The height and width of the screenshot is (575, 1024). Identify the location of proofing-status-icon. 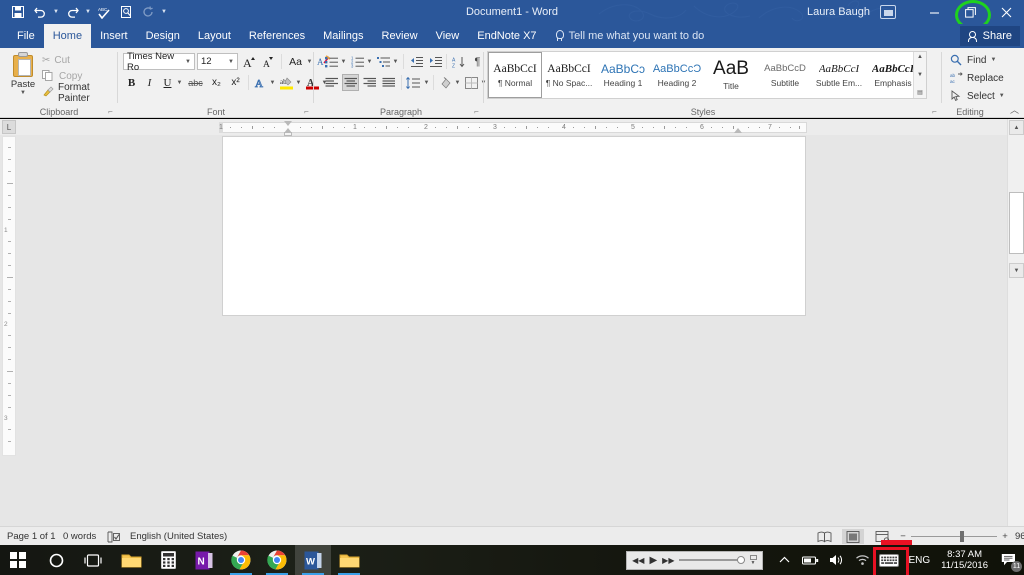
(113, 536).